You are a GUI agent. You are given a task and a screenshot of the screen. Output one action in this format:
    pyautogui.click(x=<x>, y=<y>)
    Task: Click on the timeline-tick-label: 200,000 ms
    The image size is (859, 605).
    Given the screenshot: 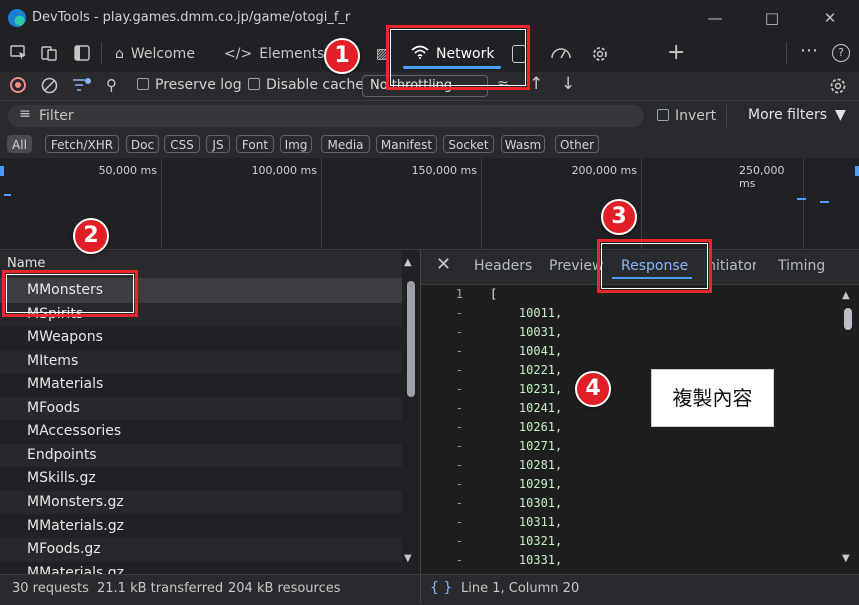 What is the action you would take?
    pyautogui.click(x=604, y=170)
    